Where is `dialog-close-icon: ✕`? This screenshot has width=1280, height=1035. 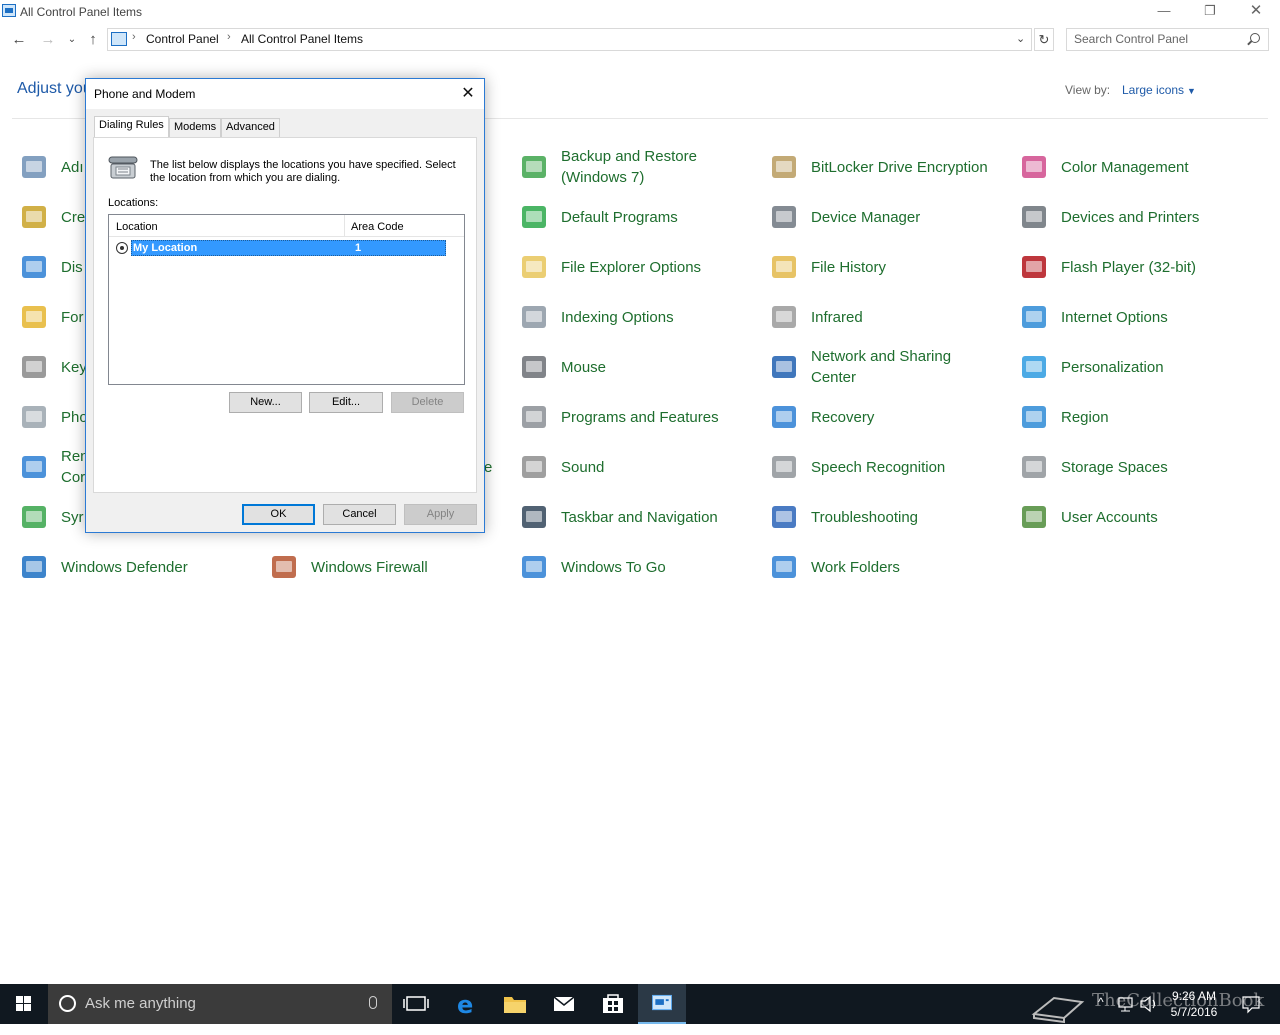 dialog-close-icon: ✕ is located at coordinates (468, 94).